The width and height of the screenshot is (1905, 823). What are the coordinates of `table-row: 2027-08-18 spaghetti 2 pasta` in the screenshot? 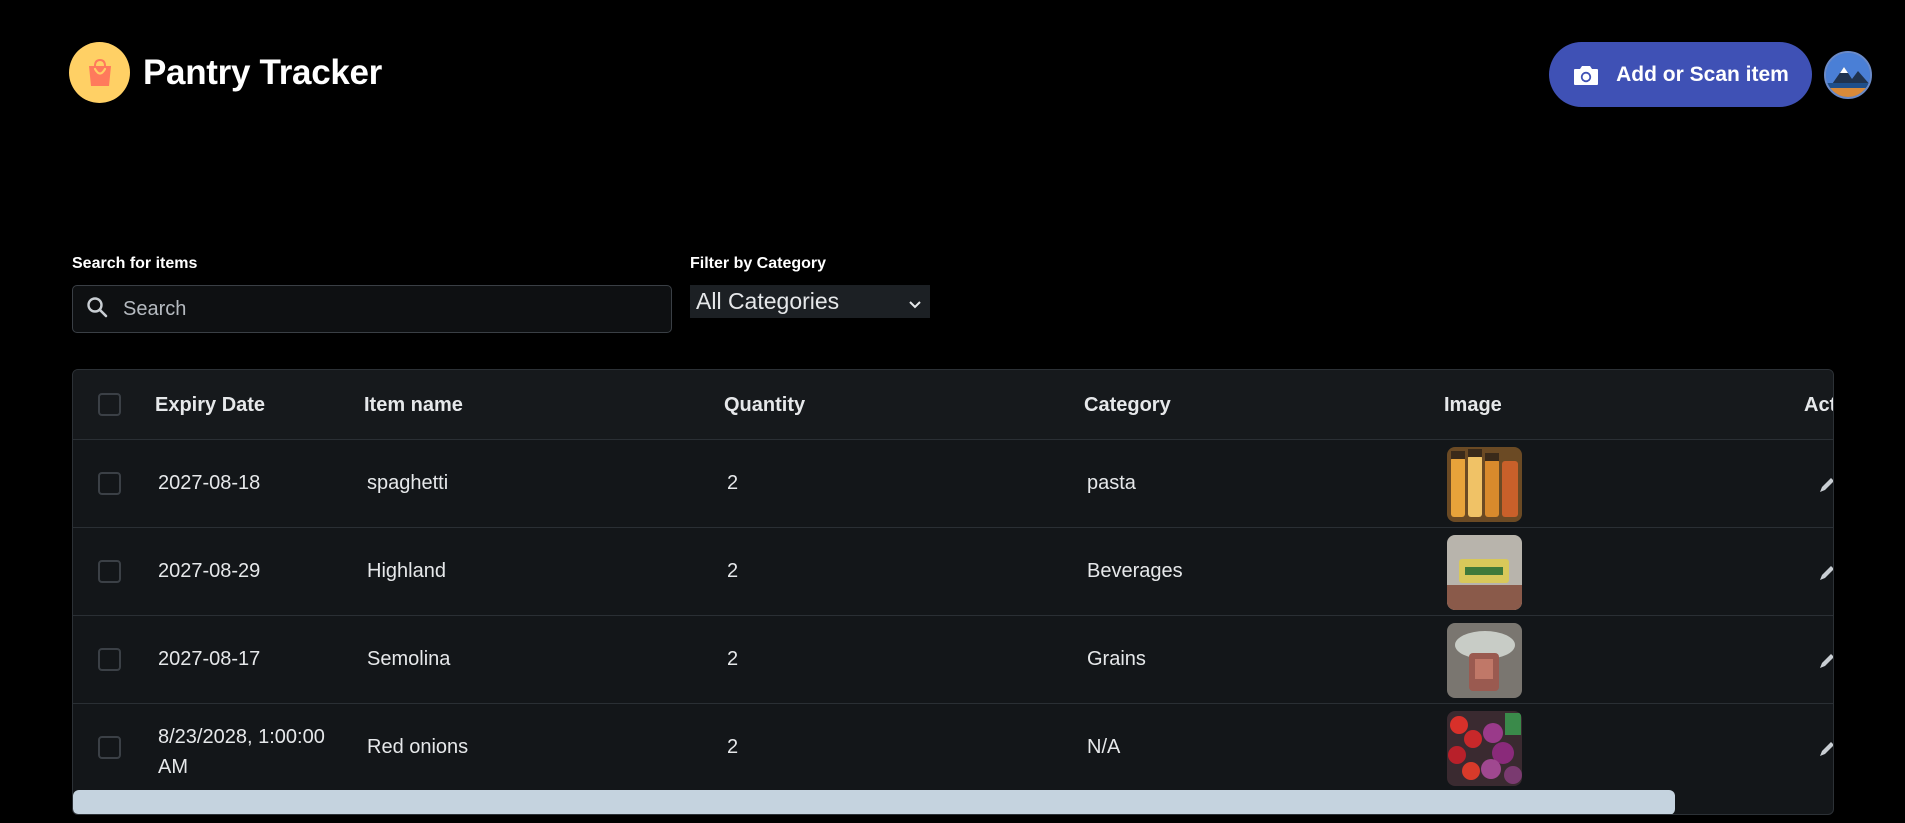 It's located at (953, 484).